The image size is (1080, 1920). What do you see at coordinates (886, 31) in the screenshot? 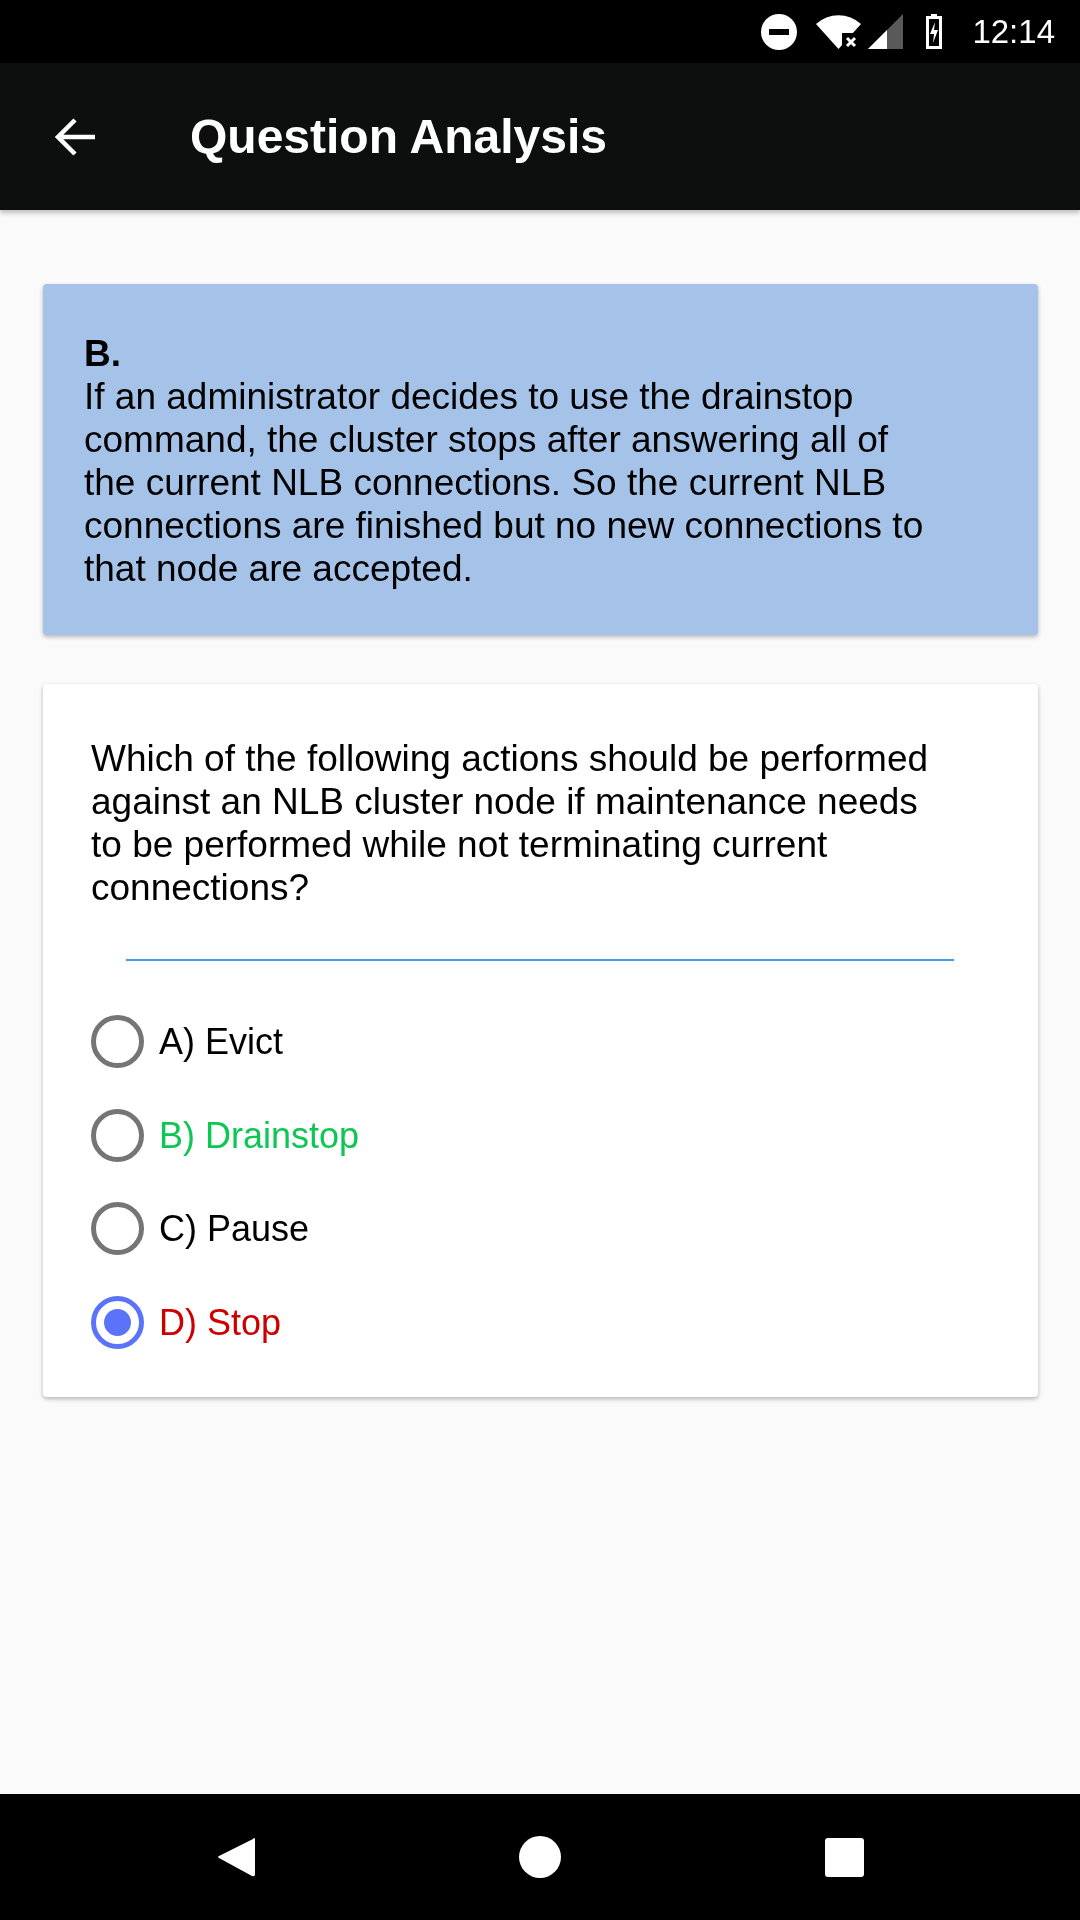
I see `signal-icon` at bounding box center [886, 31].